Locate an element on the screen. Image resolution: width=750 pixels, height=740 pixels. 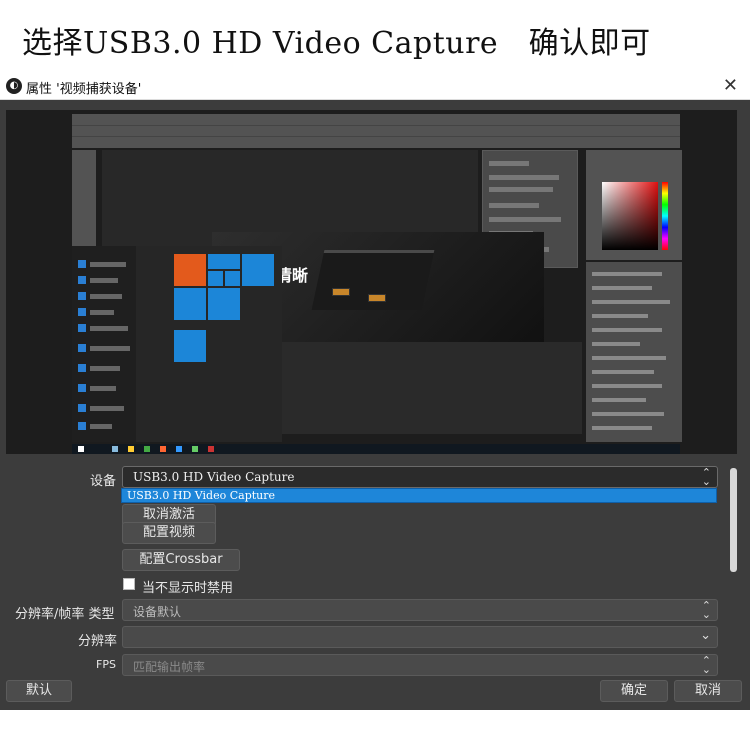
start-menu-list is located at coordinates (104, 344).